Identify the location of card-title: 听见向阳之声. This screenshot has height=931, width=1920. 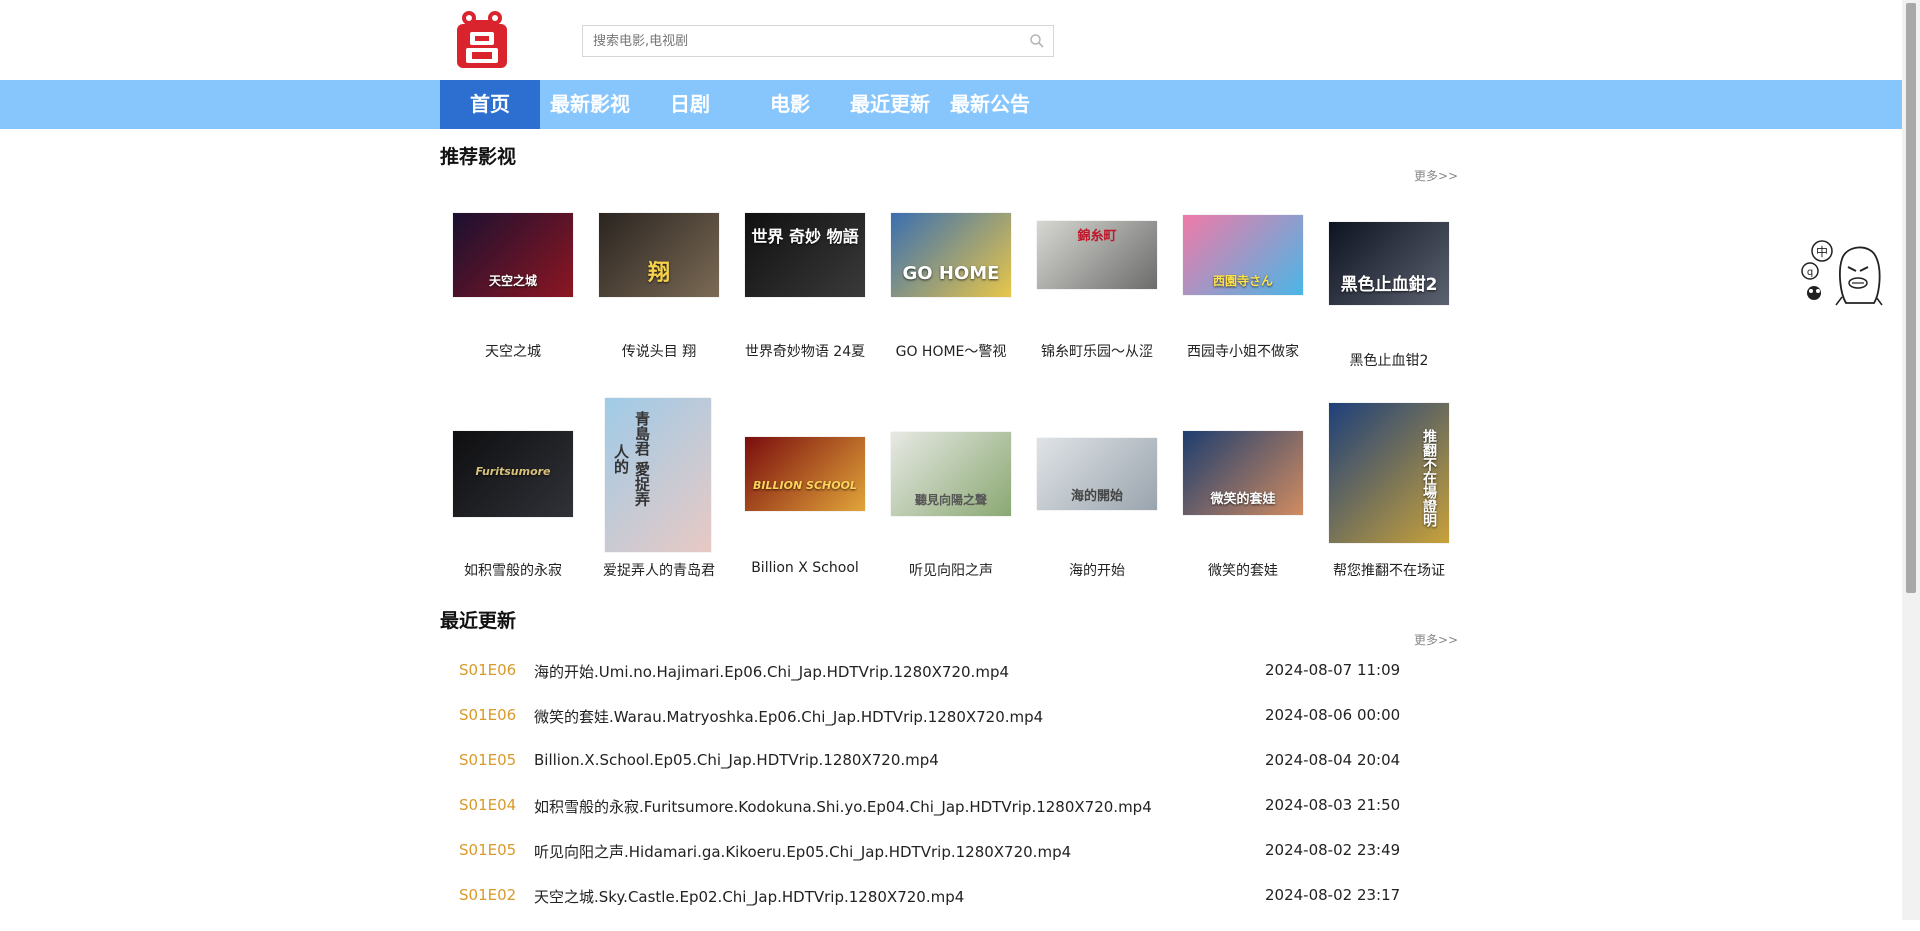
(951, 570).